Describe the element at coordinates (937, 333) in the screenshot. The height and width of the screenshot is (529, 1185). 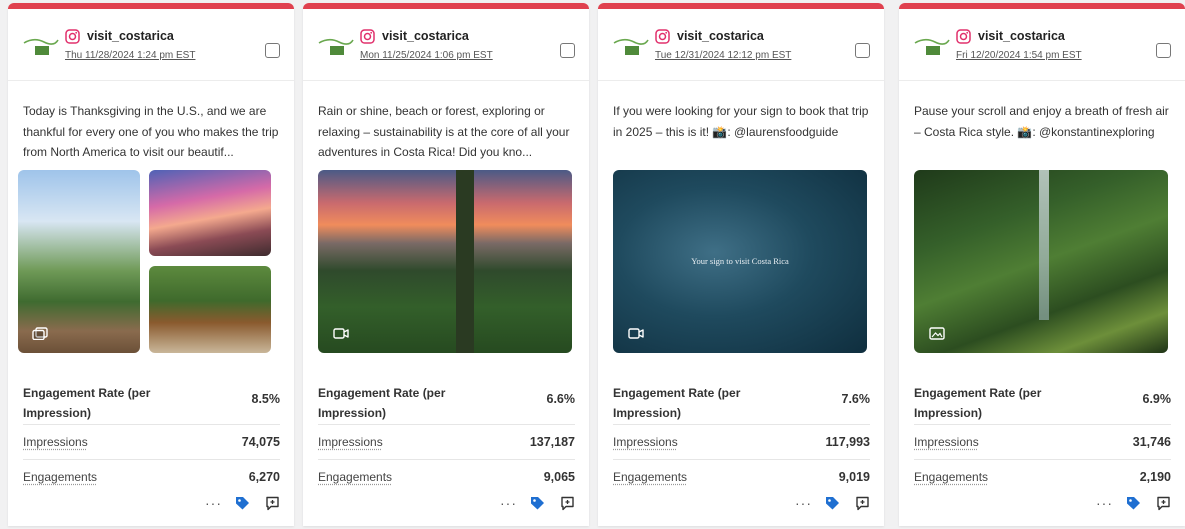
I see `image-icon` at that location.